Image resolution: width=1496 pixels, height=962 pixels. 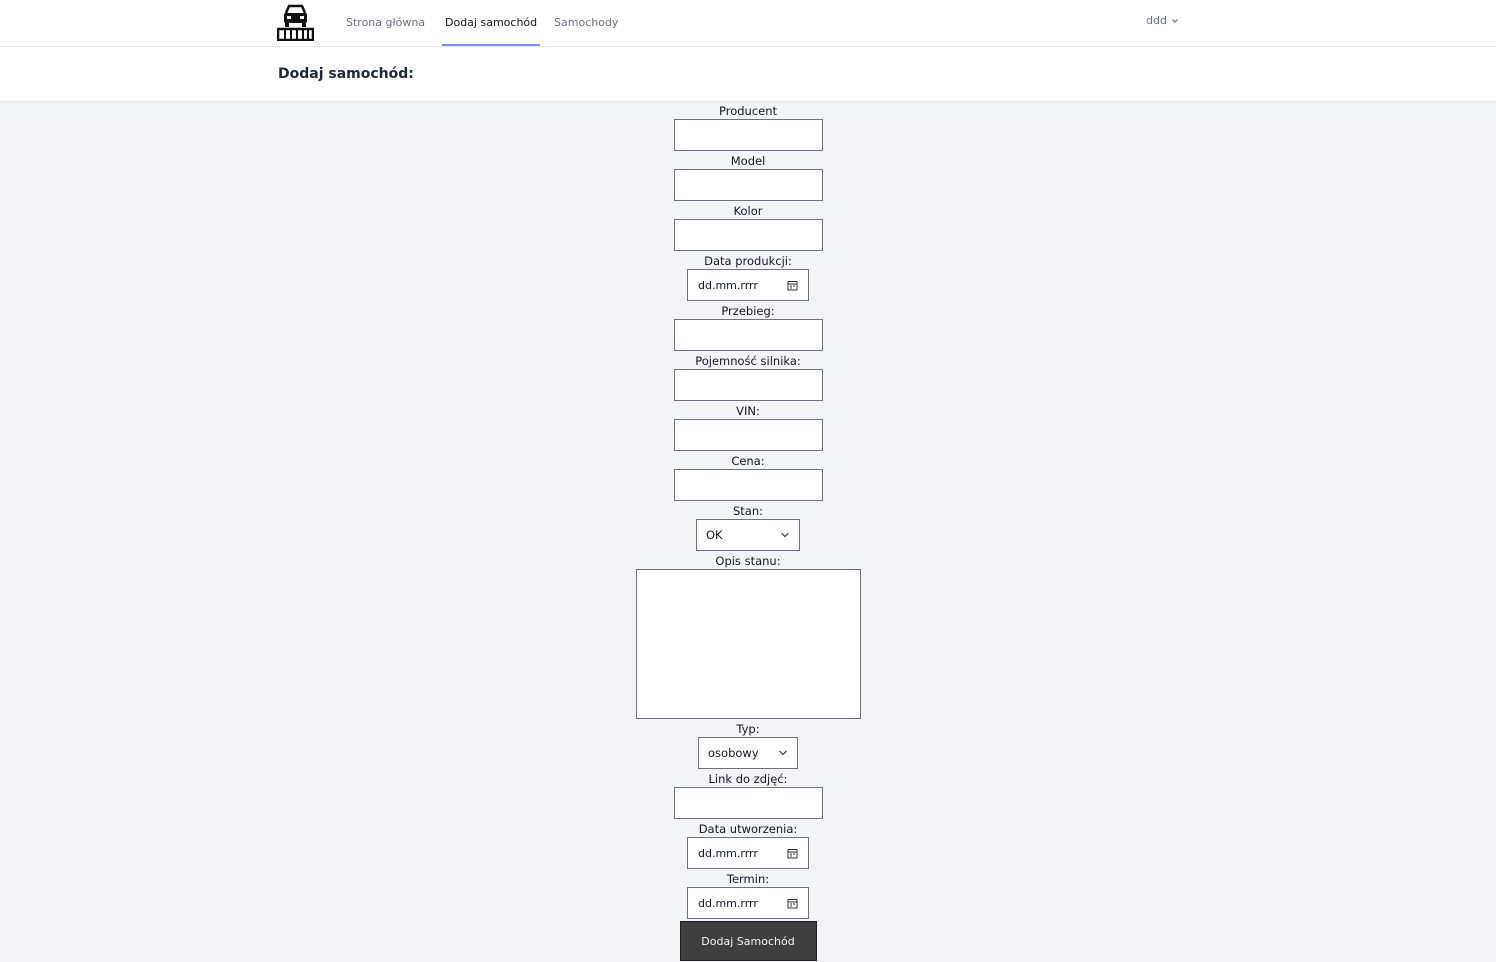 What do you see at coordinates (748, 411) in the screenshot?
I see `vin-label: VIN:` at bounding box center [748, 411].